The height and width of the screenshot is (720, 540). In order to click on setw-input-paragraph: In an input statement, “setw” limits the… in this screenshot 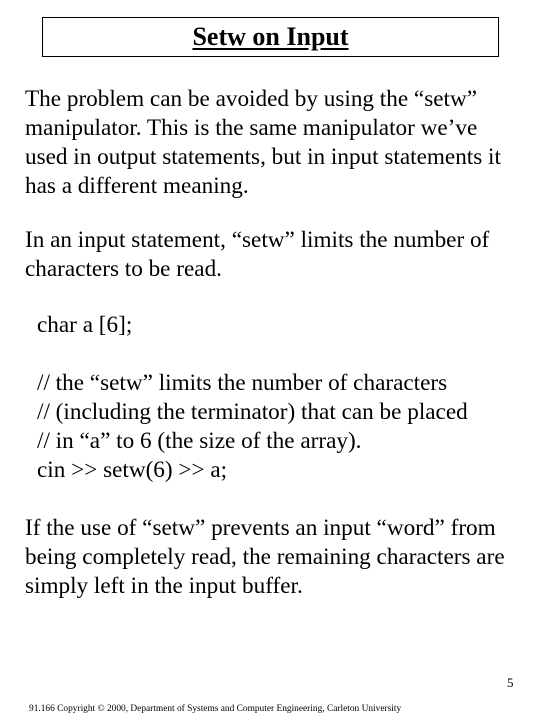, I will do `click(277, 255)`.